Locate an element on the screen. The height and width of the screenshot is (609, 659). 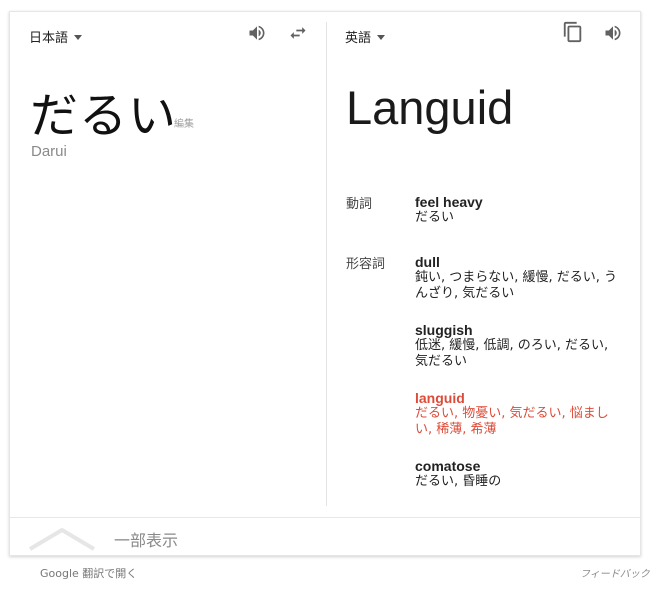
show-less-label: 一部表示 is located at coordinates (146, 540).